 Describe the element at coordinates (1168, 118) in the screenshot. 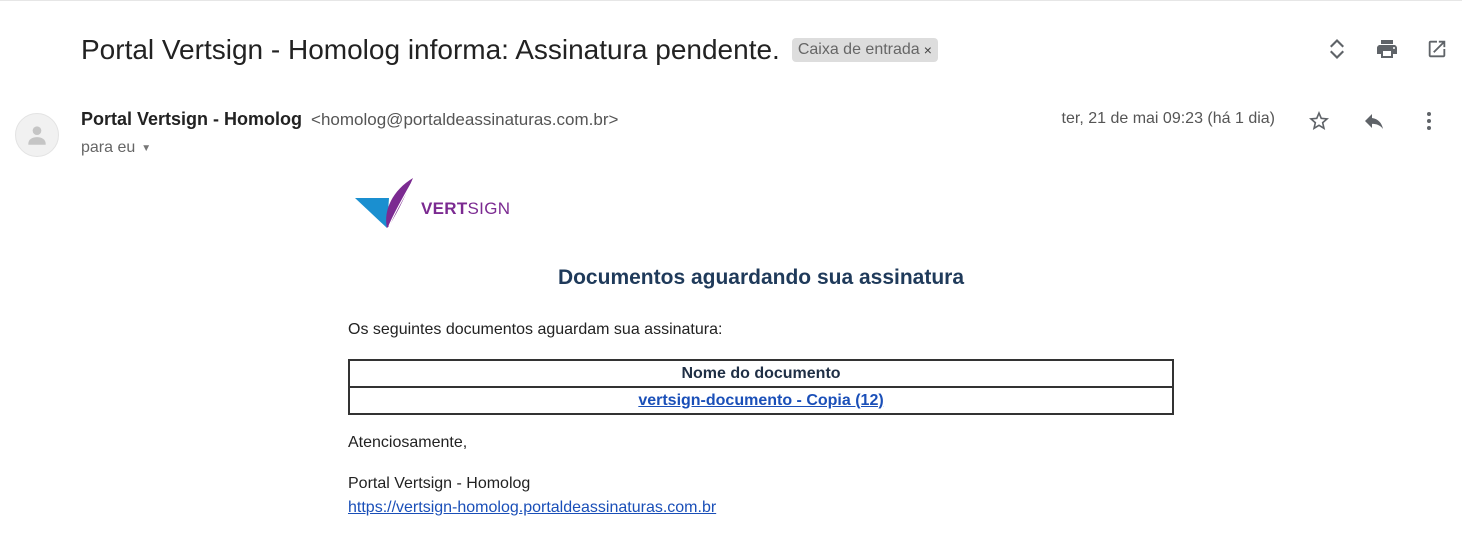

I see `email-date: ter, 21 de mai 09:23 (há 1 dia)` at that location.